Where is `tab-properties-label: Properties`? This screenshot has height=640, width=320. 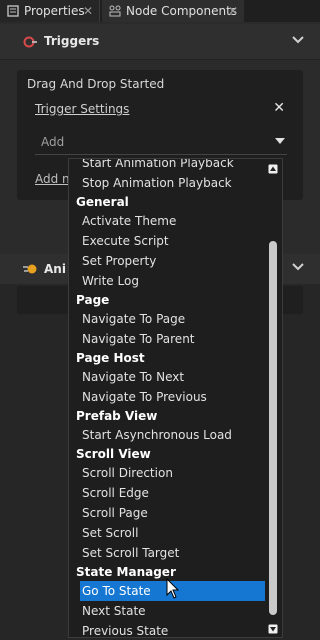
tab-properties-label: Properties is located at coordinates (54, 11).